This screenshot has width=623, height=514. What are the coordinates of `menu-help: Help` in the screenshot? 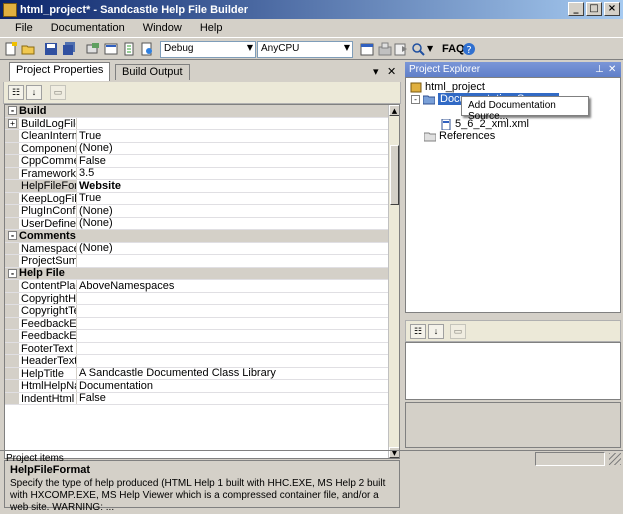 It's located at (211, 28).